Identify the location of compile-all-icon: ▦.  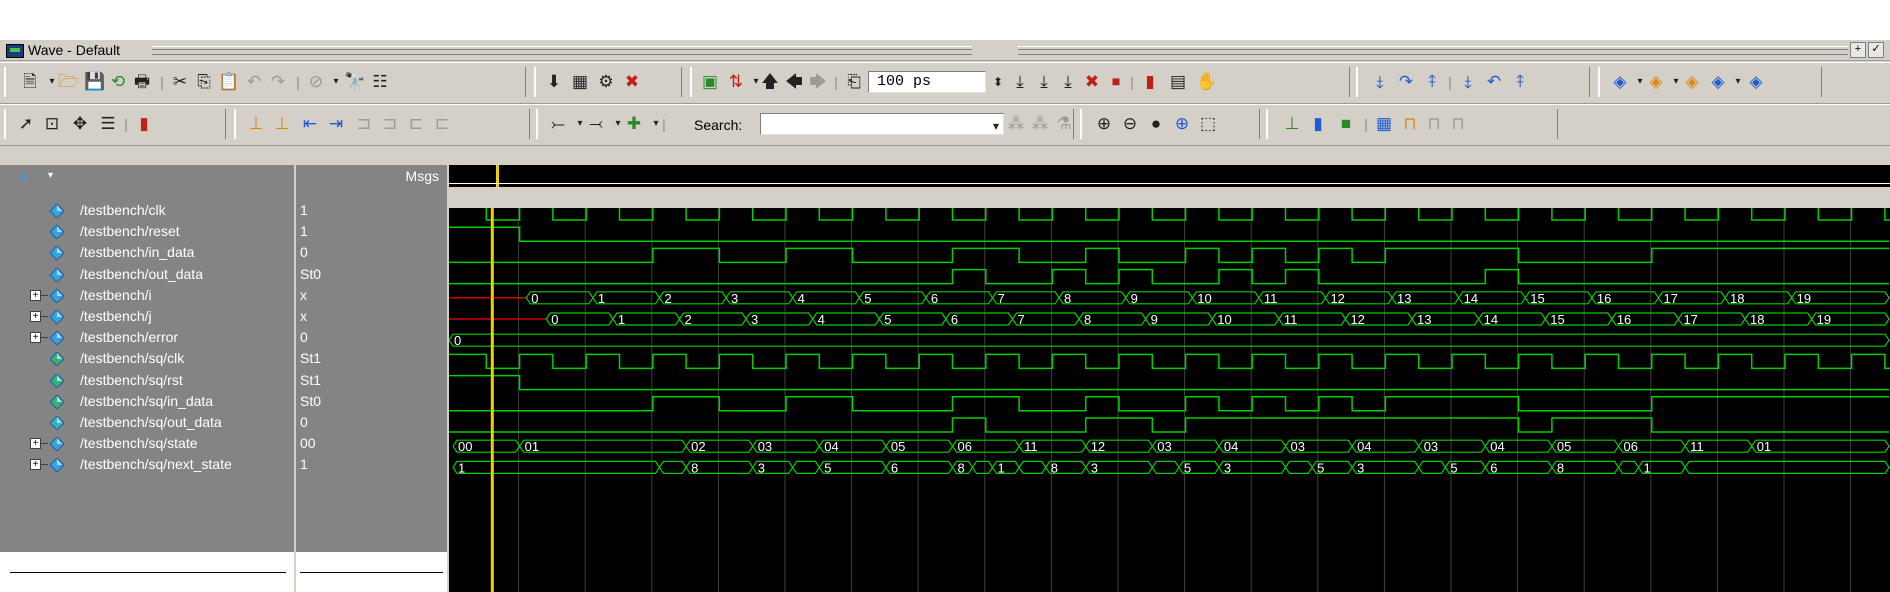
(580, 82).